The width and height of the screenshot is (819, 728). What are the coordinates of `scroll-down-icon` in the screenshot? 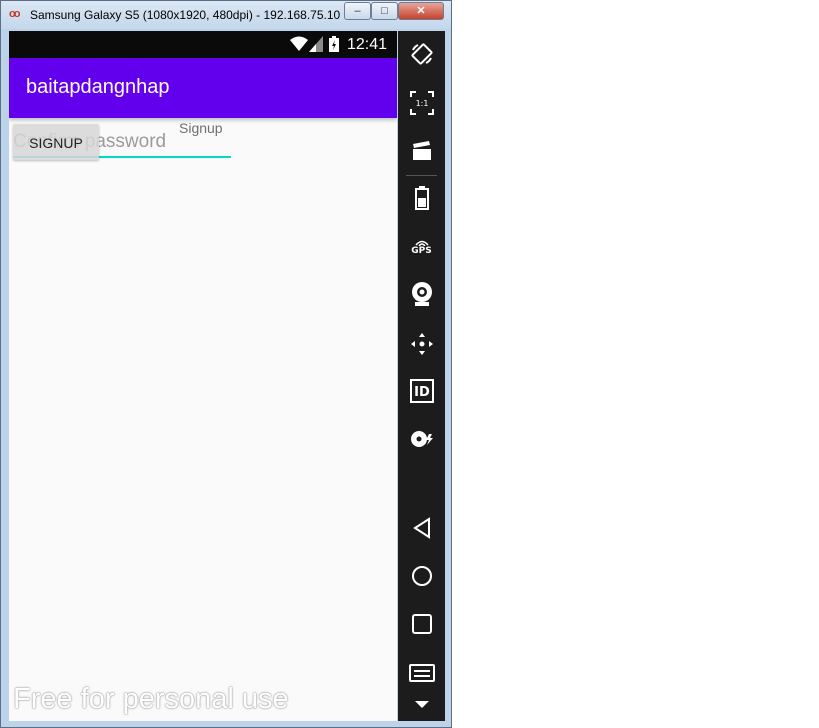 It's located at (421, 704).